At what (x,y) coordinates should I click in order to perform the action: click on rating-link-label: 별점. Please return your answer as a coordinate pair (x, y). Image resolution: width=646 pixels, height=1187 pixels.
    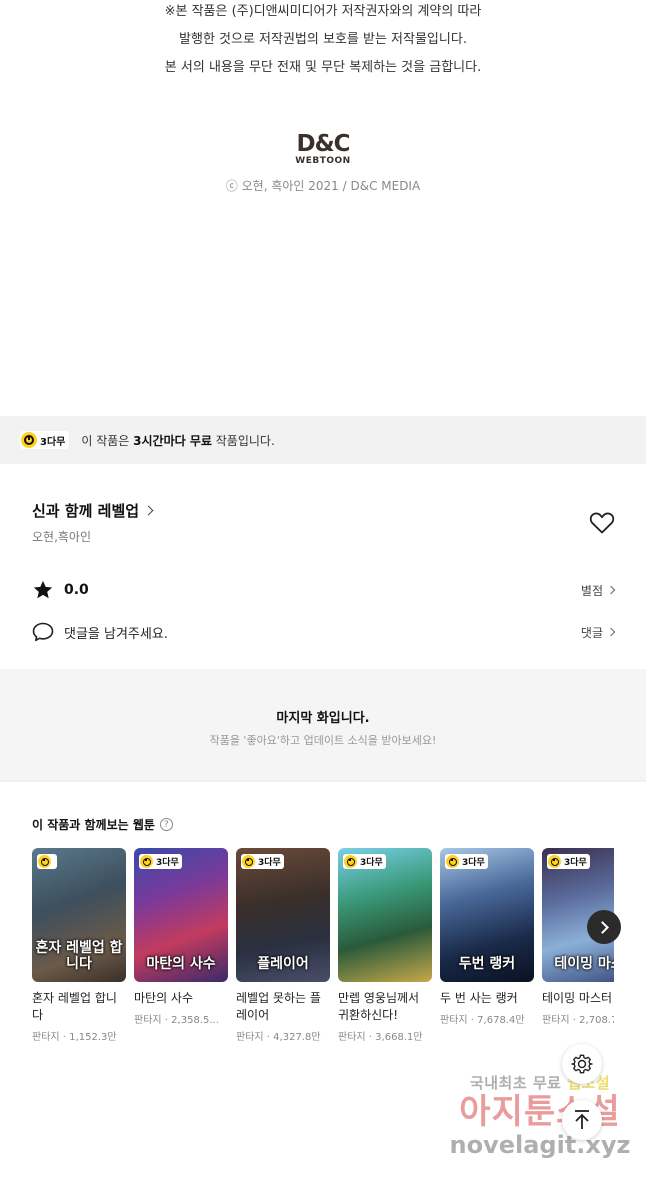
    Looking at the image, I should click on (591, 590).